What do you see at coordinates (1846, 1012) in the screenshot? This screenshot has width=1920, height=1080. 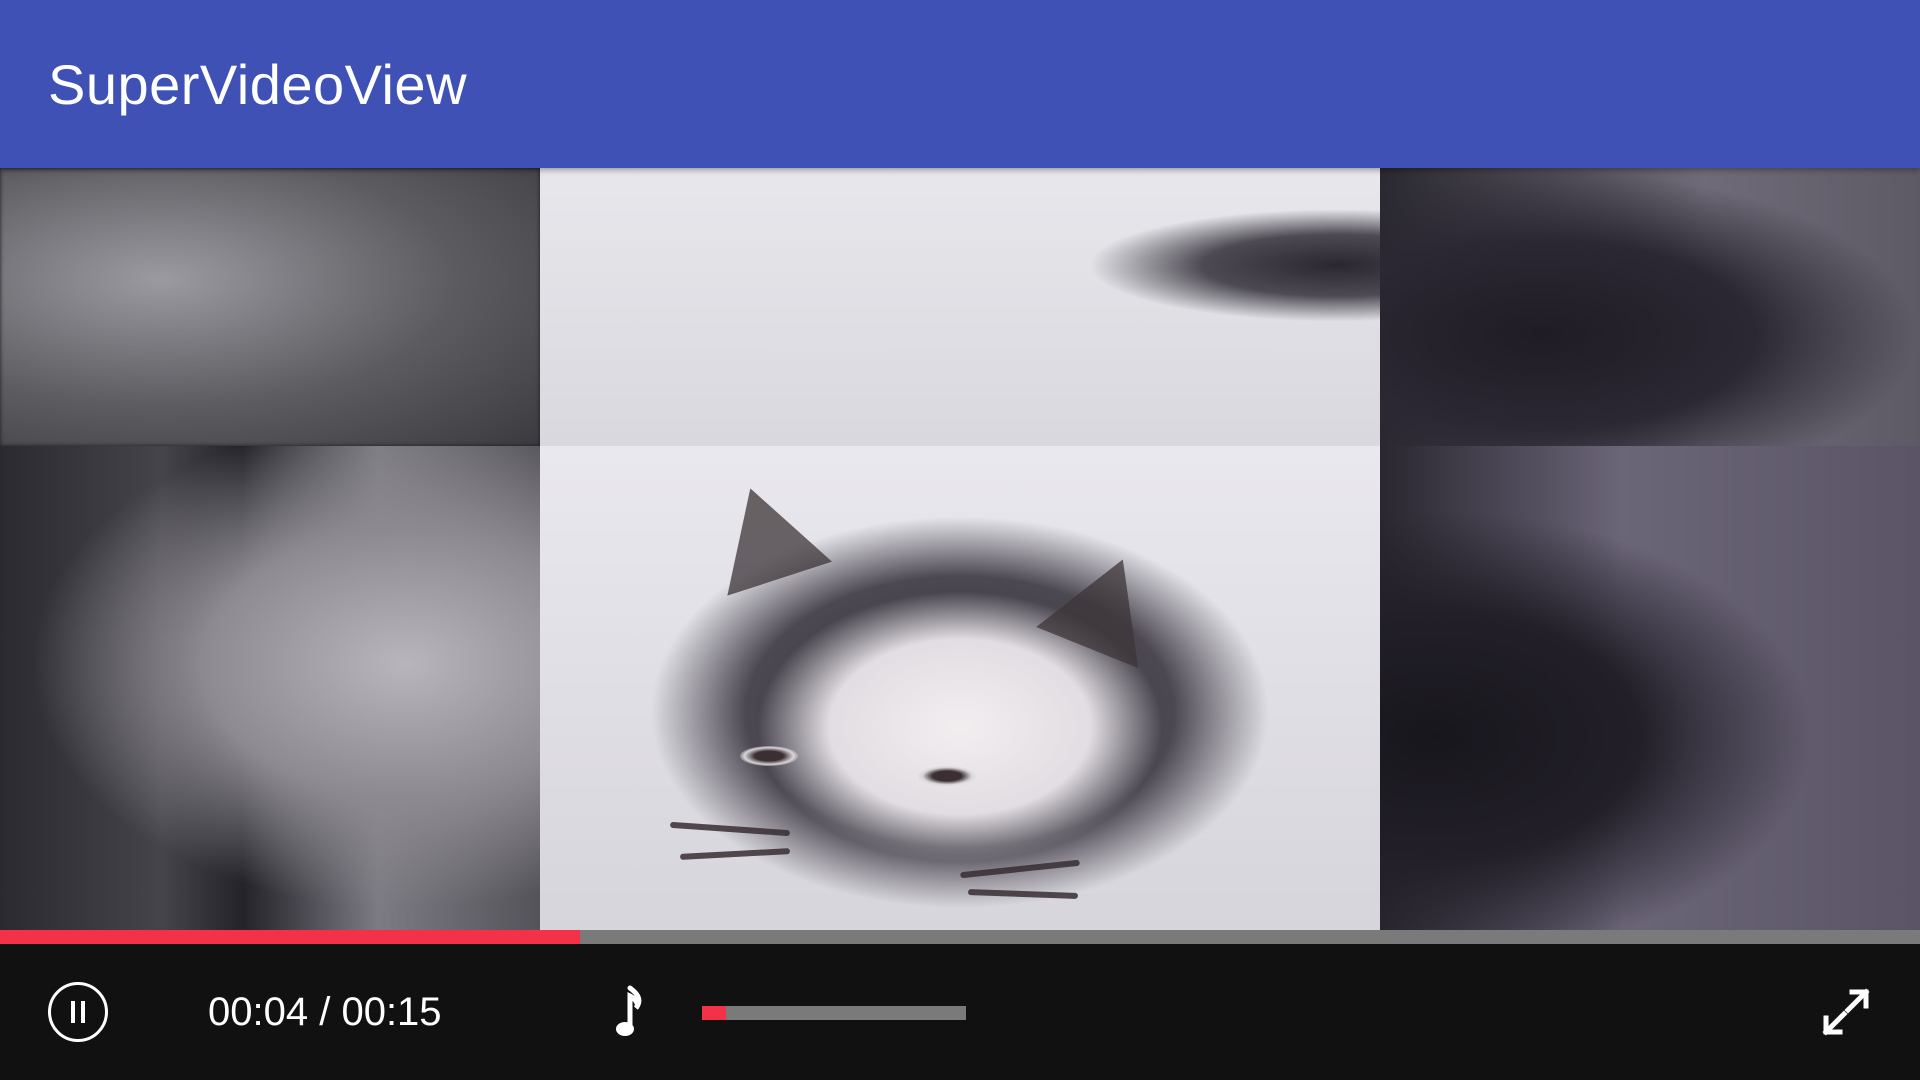 I see `fullscreen-expand-icon` at bounding box center [1846, 1012].